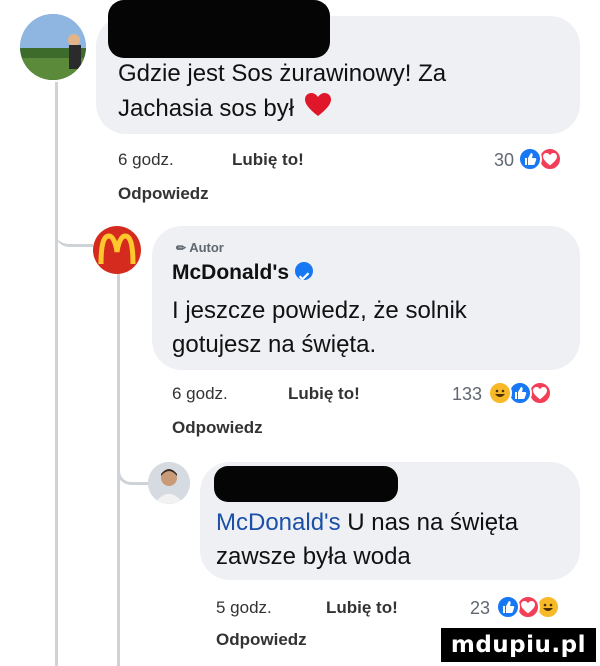 This screenshot has width=600, height=666. I want to click on author-name: McDonald's, so click(243, 273).